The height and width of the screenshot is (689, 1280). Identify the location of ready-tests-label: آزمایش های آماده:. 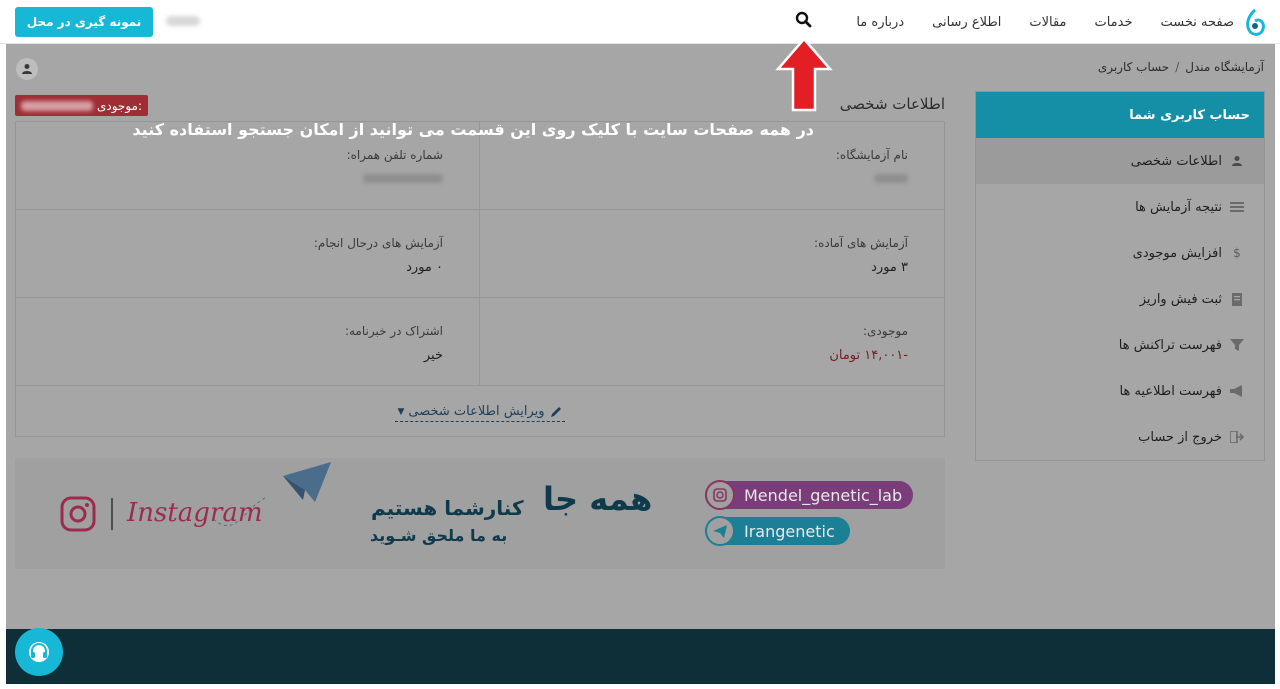
(861, 243).